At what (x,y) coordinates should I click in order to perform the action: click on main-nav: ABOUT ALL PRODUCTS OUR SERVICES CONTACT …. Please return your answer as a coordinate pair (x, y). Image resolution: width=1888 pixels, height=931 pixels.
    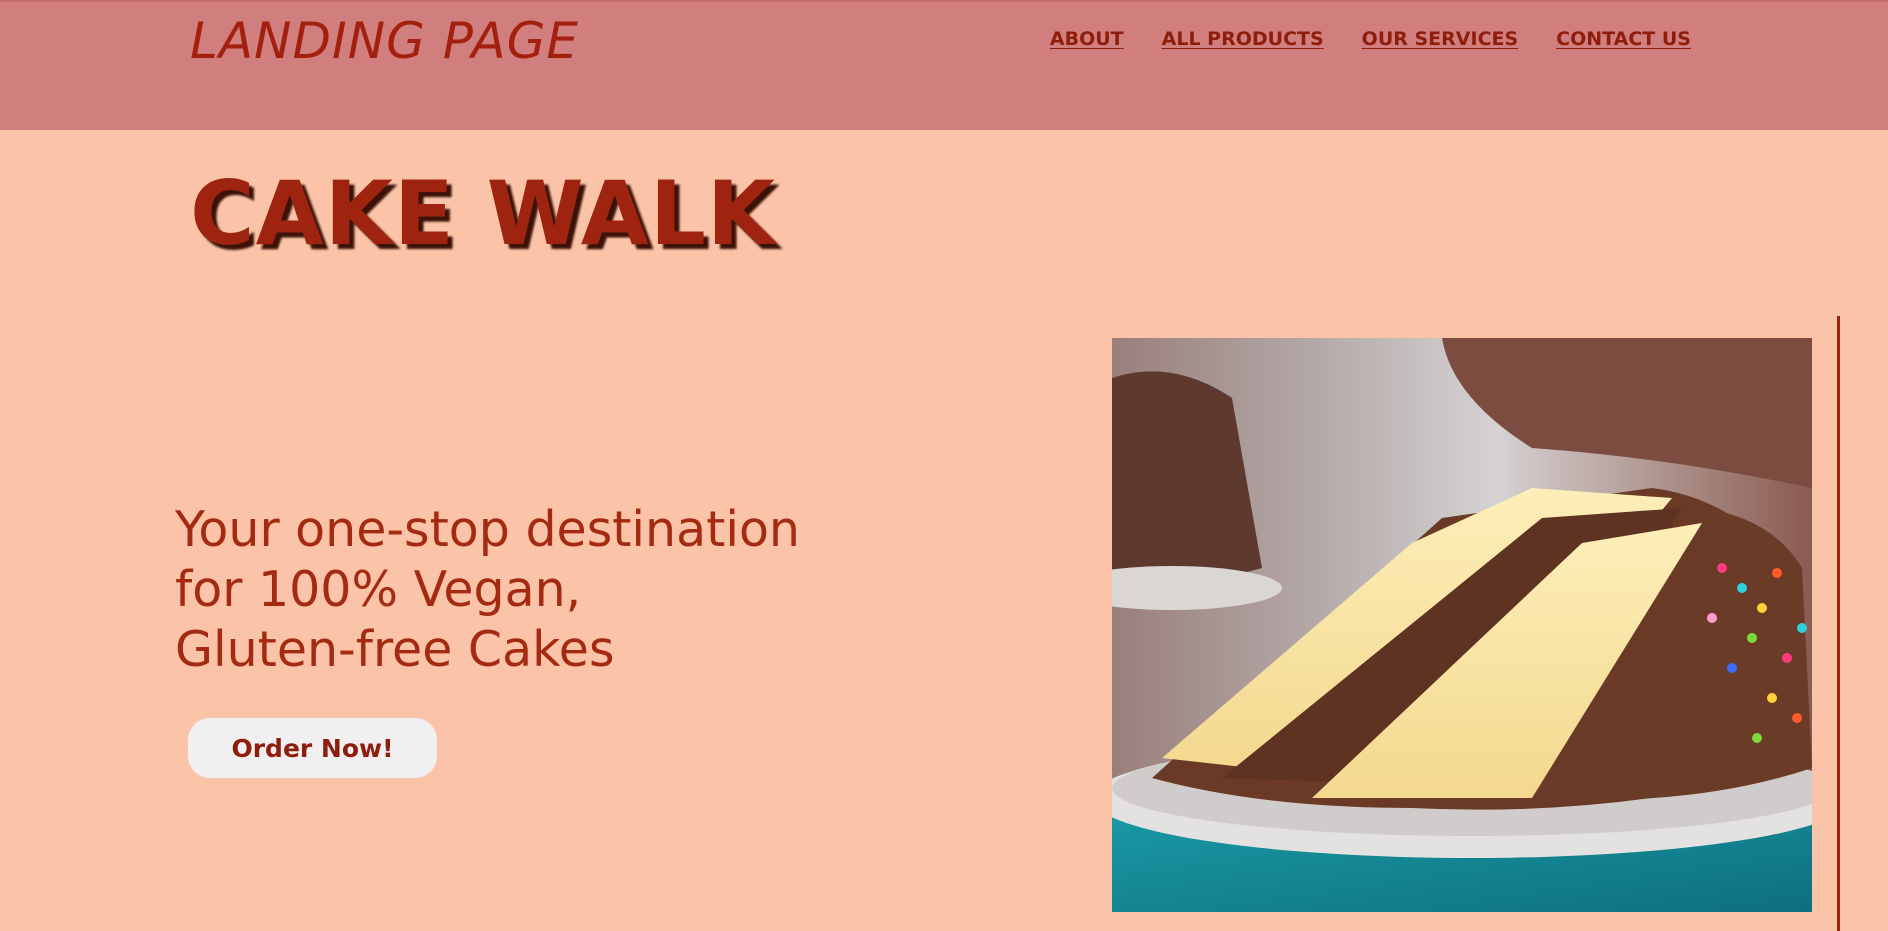
    Looking at the image, I should click on (1370, 39).